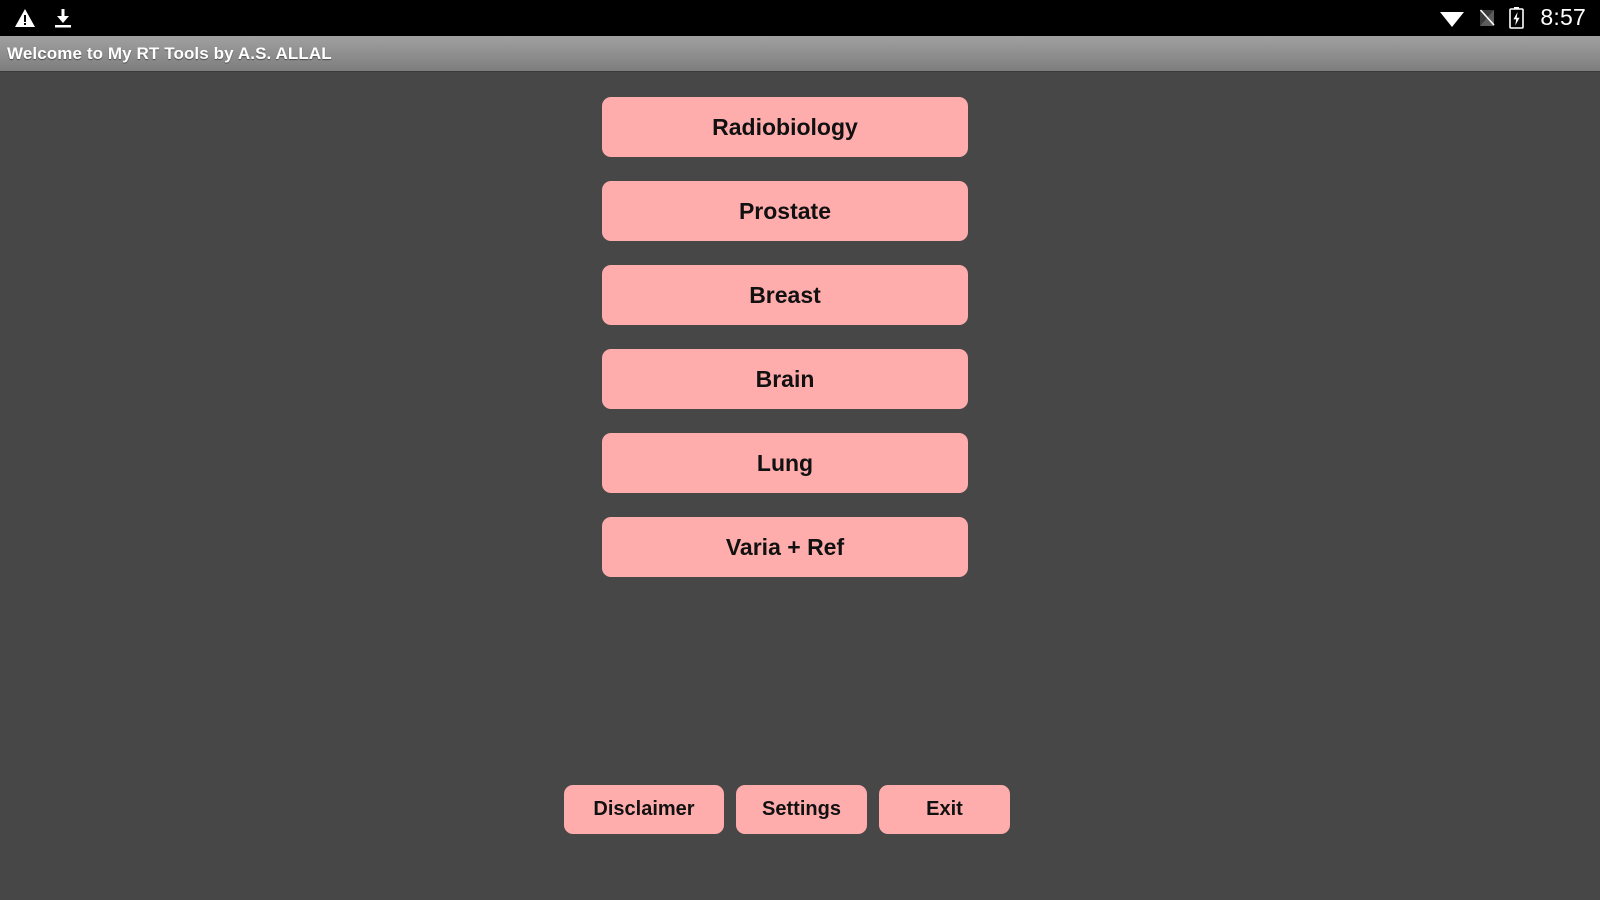  What do you see at coordinates (785, 463) in the screenshot?
I see `menu-button-lung: Lung` at bounding box center [785, 463].